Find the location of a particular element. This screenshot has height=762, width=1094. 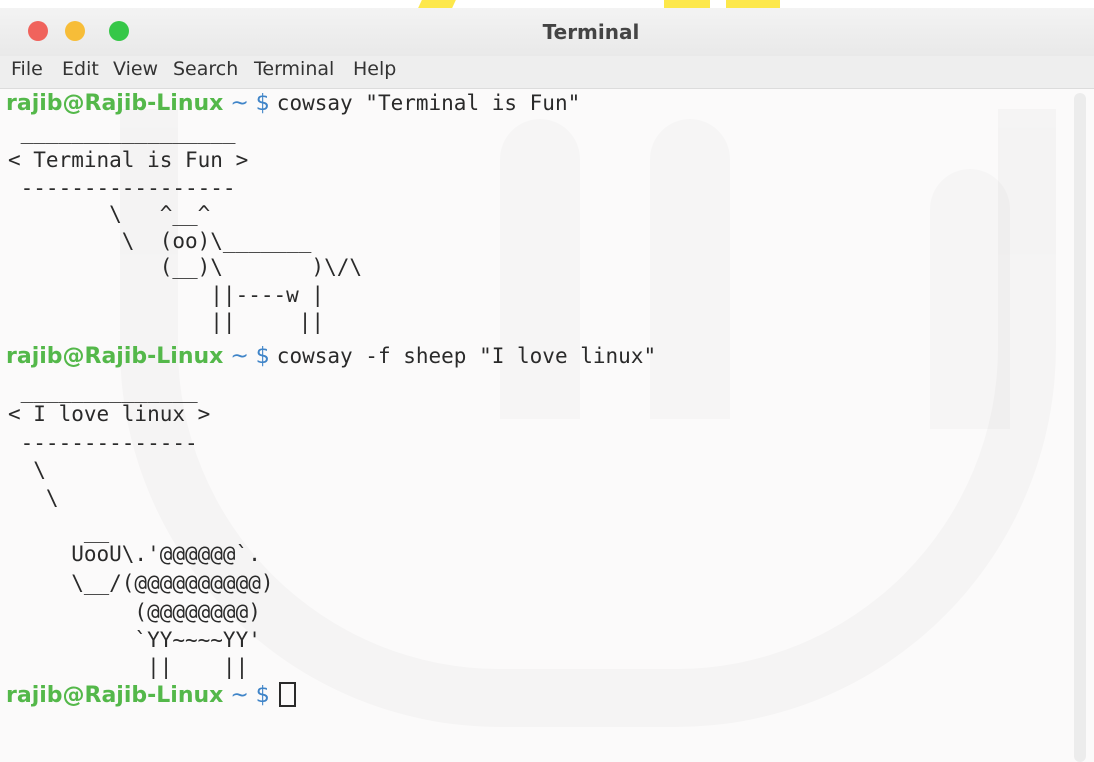

command-text: cowsay "Terminal is Fun" is located at coordinates (428, 103).